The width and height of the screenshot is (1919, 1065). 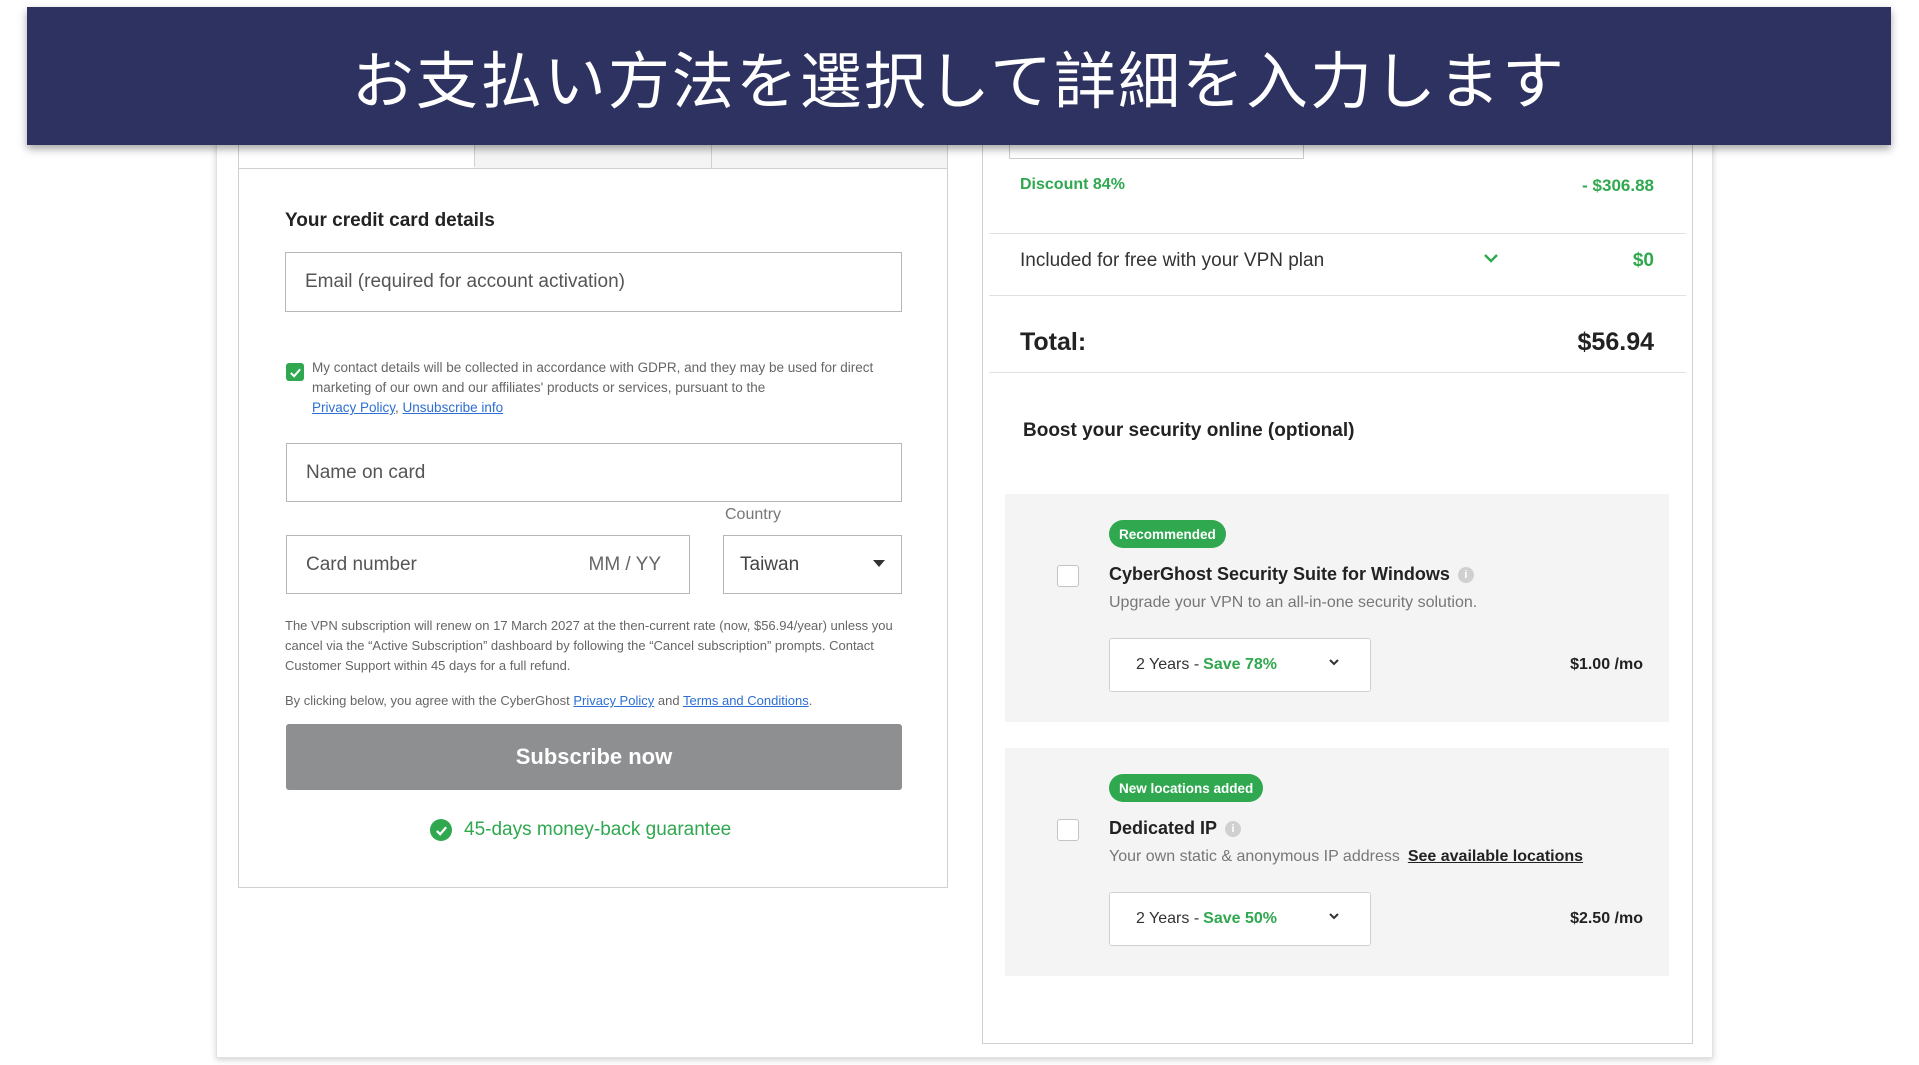 What do you see at coordinates (1167, 534) in the screenshot?
I see `recommended-badge: Recommended` at bounding box center [1167, 534].